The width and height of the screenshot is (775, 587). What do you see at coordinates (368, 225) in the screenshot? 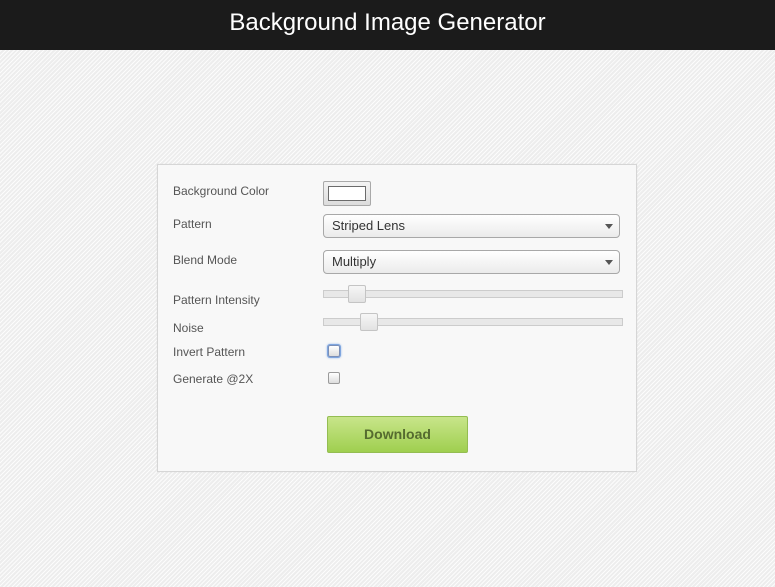
I see `pattern-select-value: Striped Lens` at bounding box center [368, 225].